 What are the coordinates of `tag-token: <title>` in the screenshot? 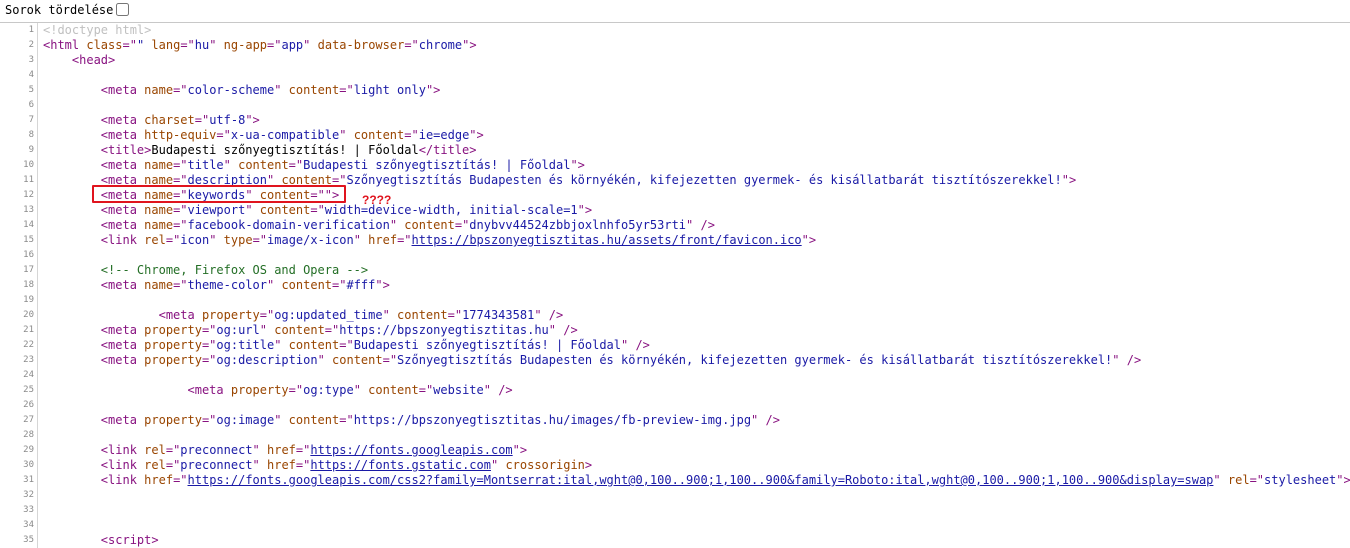 It's located at (126, 150).